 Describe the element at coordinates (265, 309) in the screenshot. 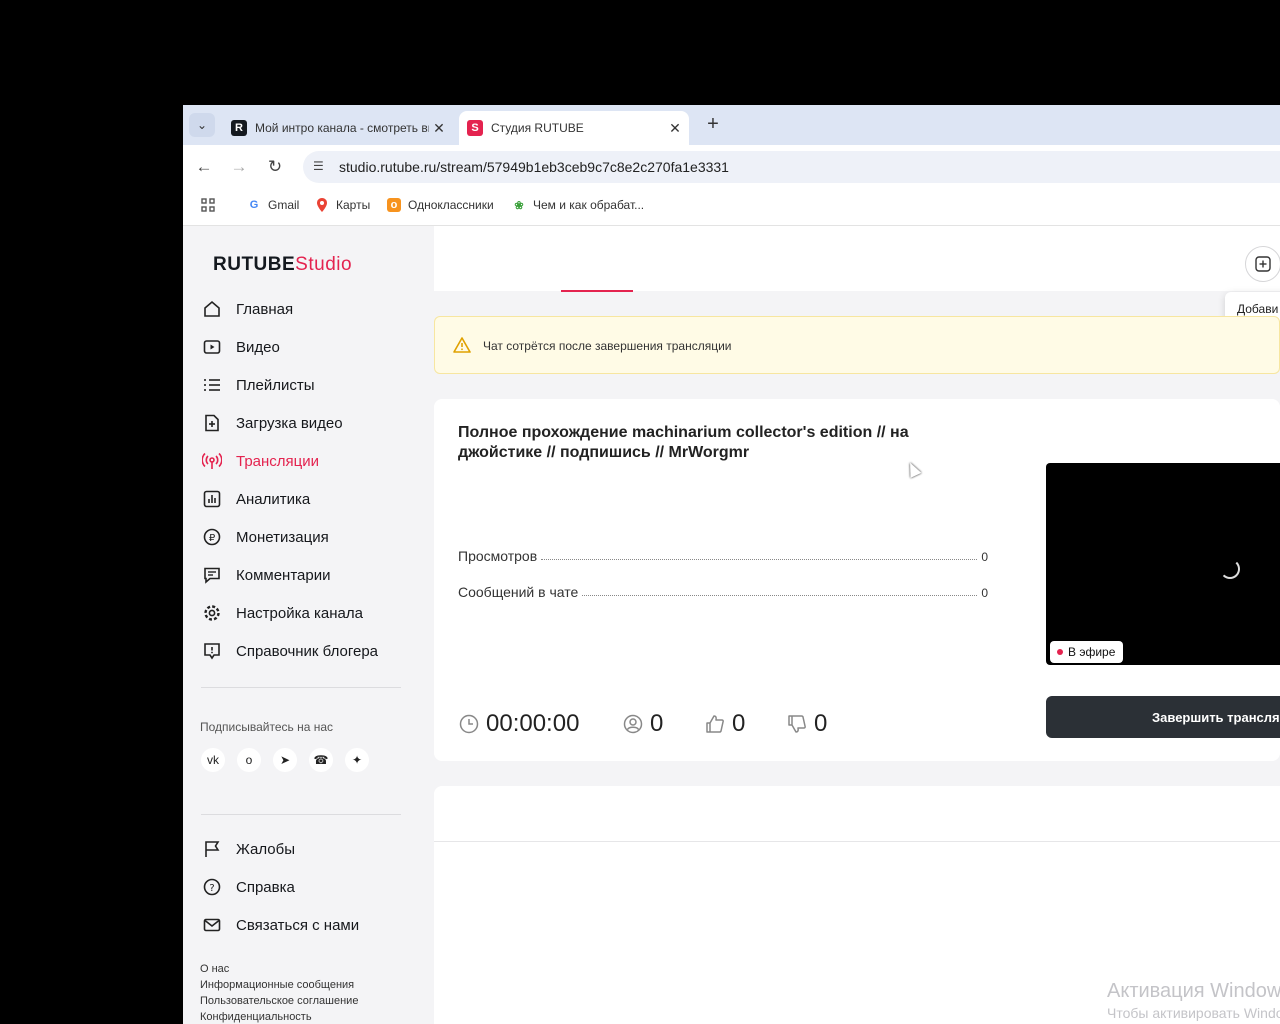

I see `sidebar-item-label: Главная` at that location.